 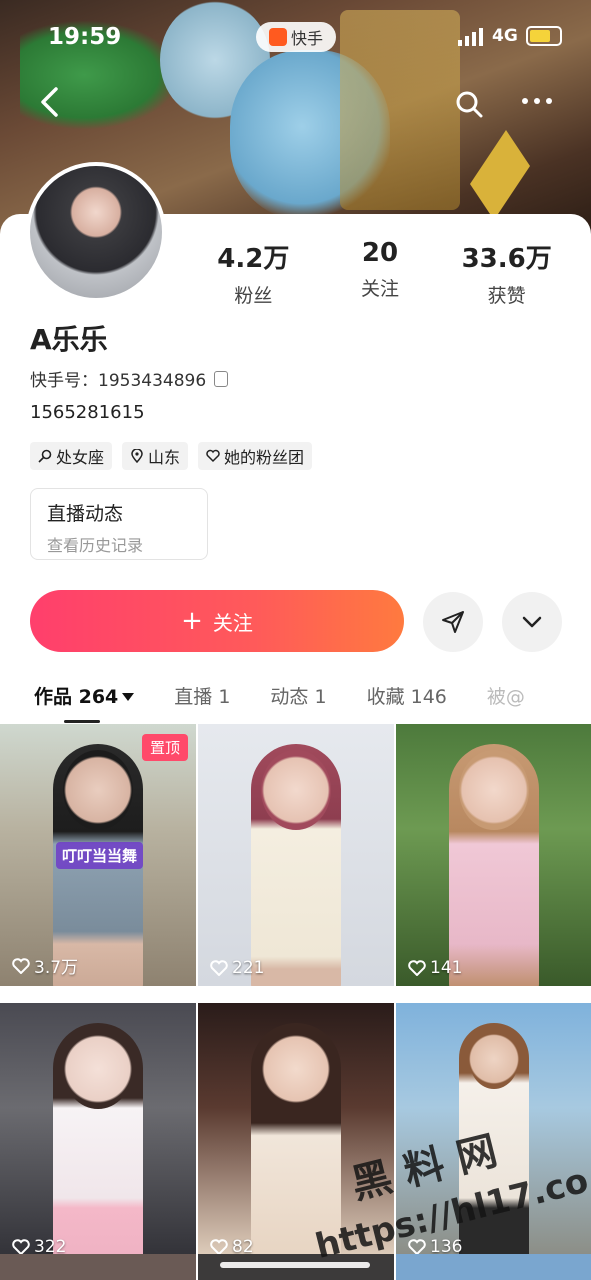 I want to click on network-type: 4G, so click(x=505, y=36).